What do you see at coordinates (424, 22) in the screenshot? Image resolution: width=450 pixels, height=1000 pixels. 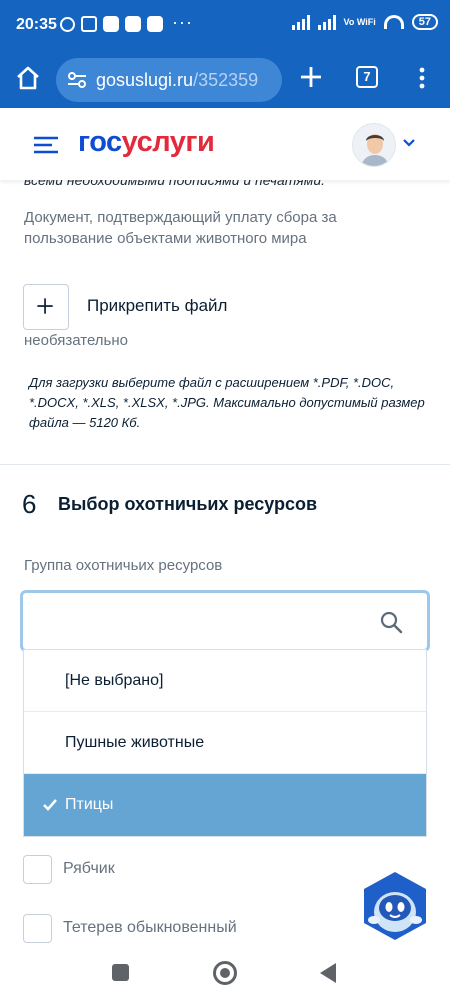 I see `battery-indicator: 57` at bounding box center [424, 22].